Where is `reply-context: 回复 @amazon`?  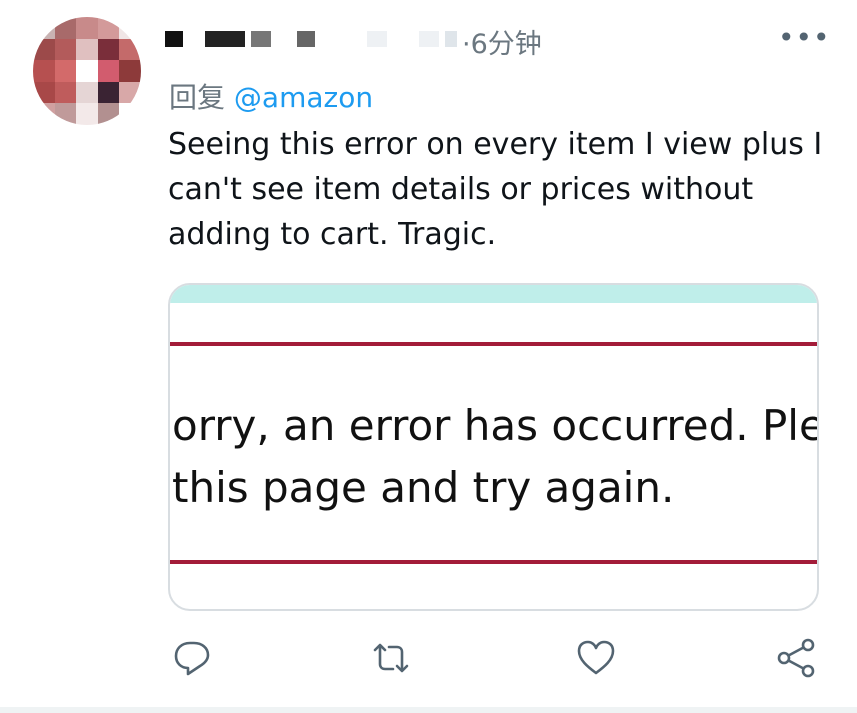 reply-context: 回复 @amazon is located at coordinates (271, 96).